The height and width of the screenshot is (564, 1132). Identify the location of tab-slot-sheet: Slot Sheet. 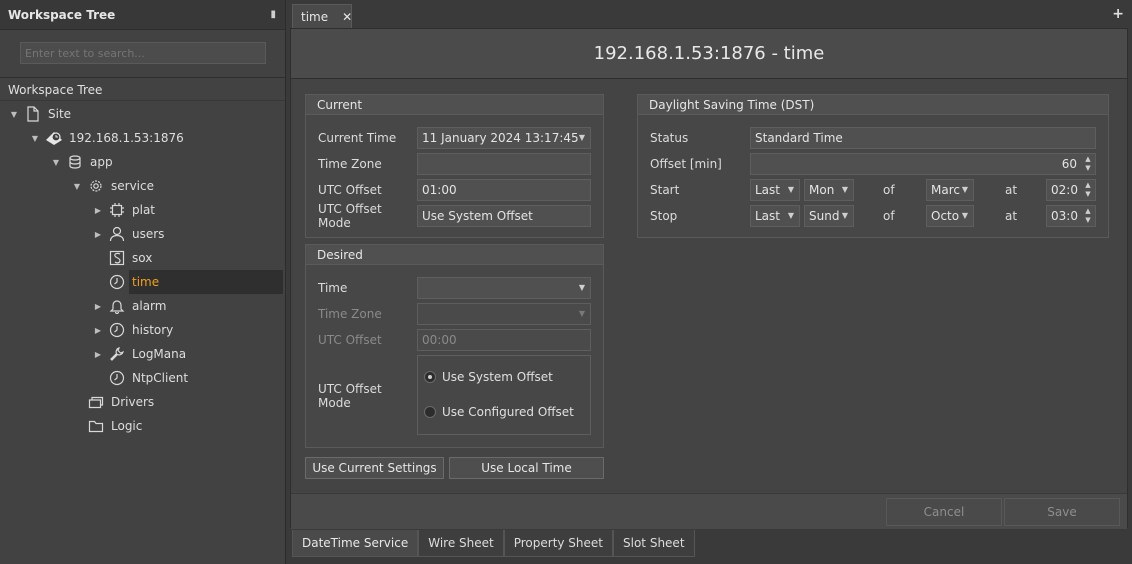
(654, 543).